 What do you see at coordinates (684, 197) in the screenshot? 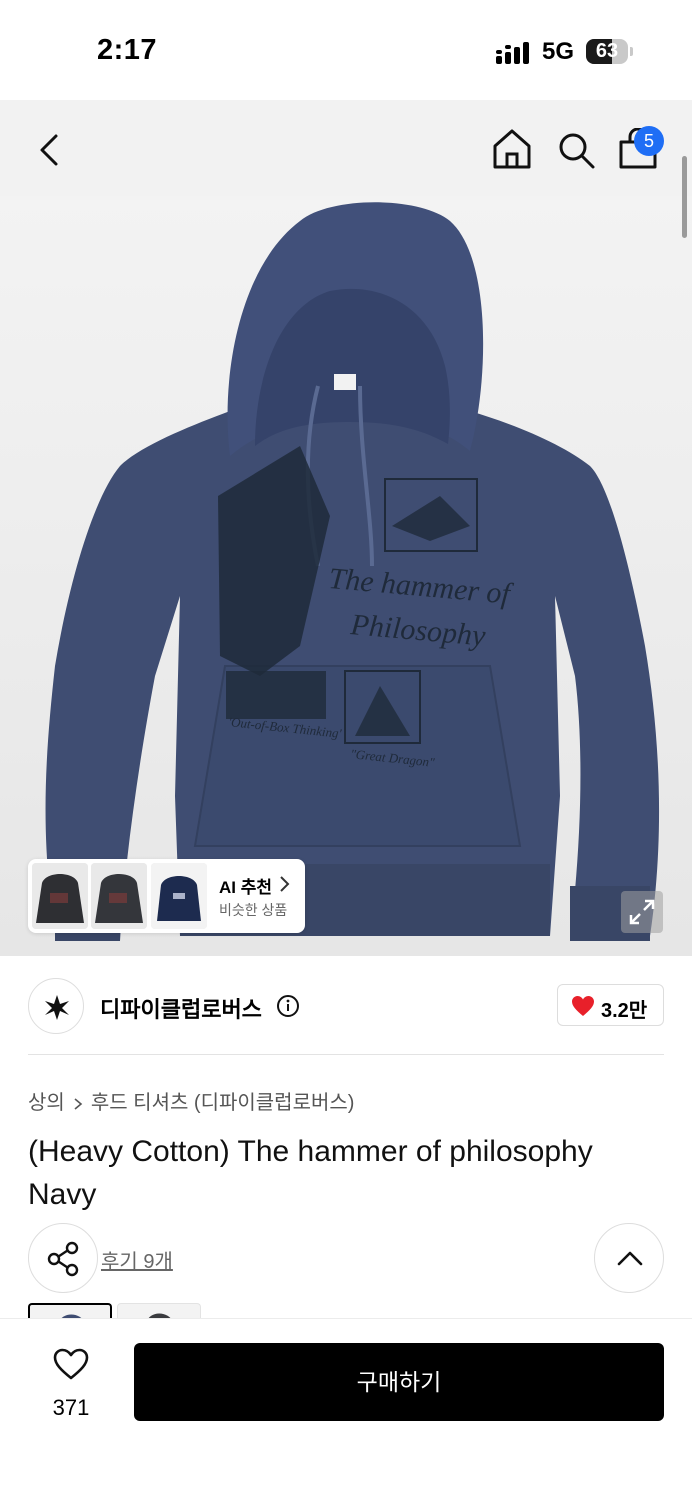
I see `scroll-indicator` at bounding box center [684, 197].